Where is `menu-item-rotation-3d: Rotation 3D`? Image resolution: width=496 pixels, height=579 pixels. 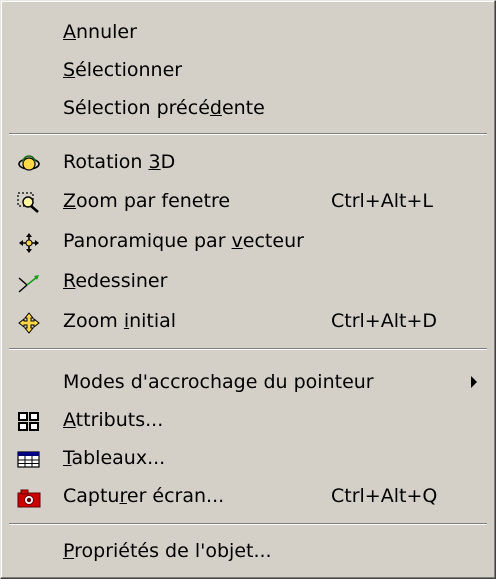 menu-item-rotation-3d: Rotation 3D is located at coordinates (248, 162).